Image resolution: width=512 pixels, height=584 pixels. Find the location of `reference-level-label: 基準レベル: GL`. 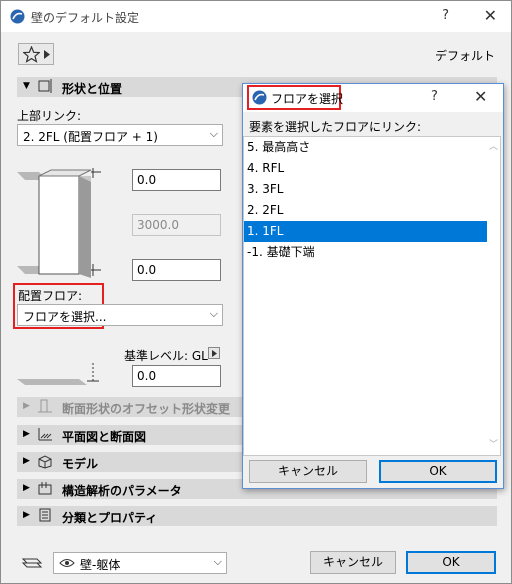

reference-level-label: 基準レベル: GL is located at coordinates (166, 356).